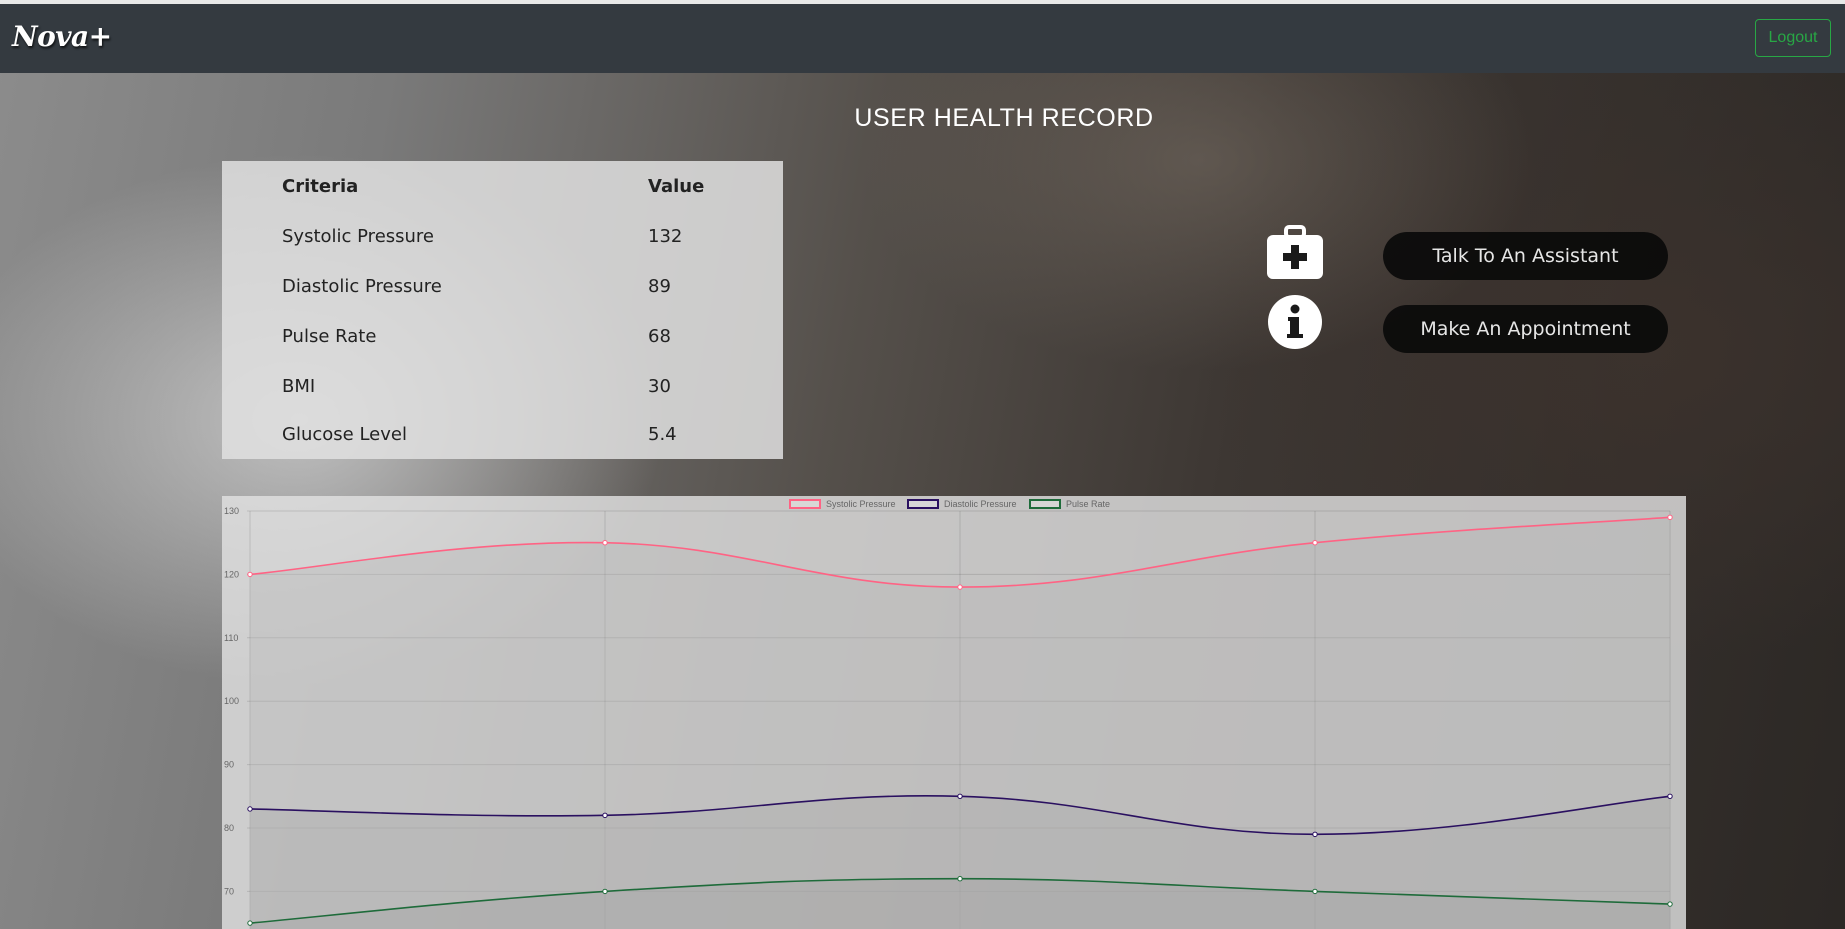 Image resolution: width=1845 pixels, height=929 pixels. I want to click on logout-button: Logout, so click(1793, 38).